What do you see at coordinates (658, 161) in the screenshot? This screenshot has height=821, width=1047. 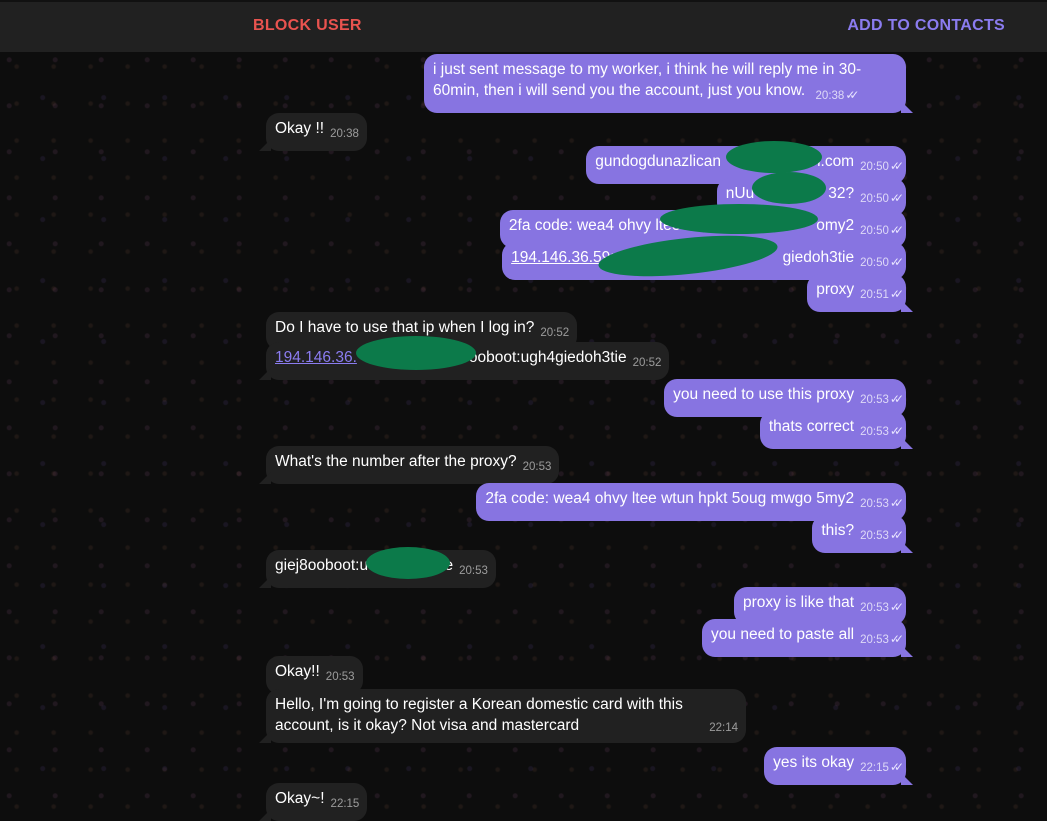 I see `message-text: gundogdunazlican` at bounding box center [658, 161].